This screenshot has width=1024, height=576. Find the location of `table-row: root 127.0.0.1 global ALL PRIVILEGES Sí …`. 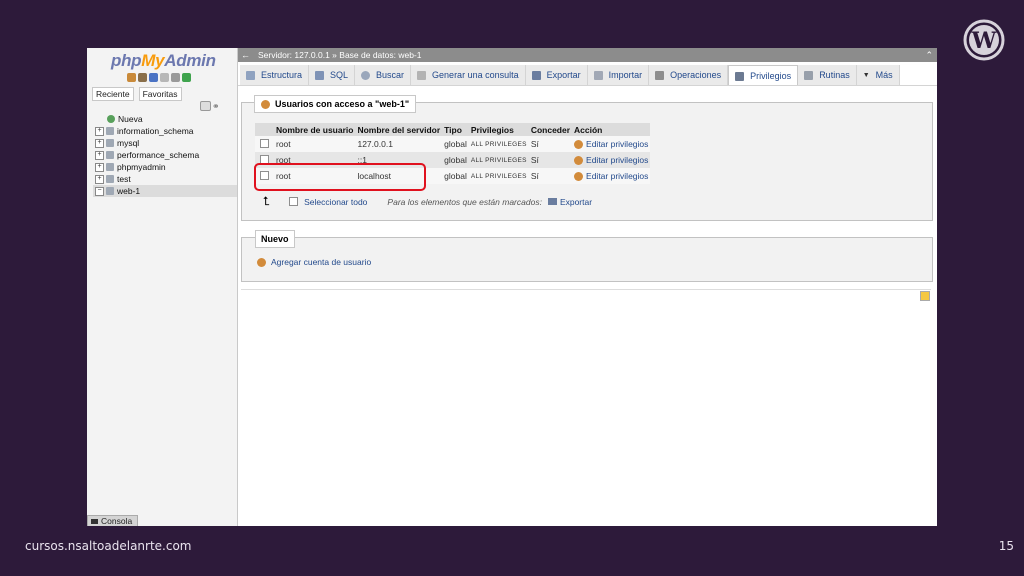

table-row: root 127.0.0.1 global ALL PRIVILEGES Sí … is located at coordinates (453, 144).